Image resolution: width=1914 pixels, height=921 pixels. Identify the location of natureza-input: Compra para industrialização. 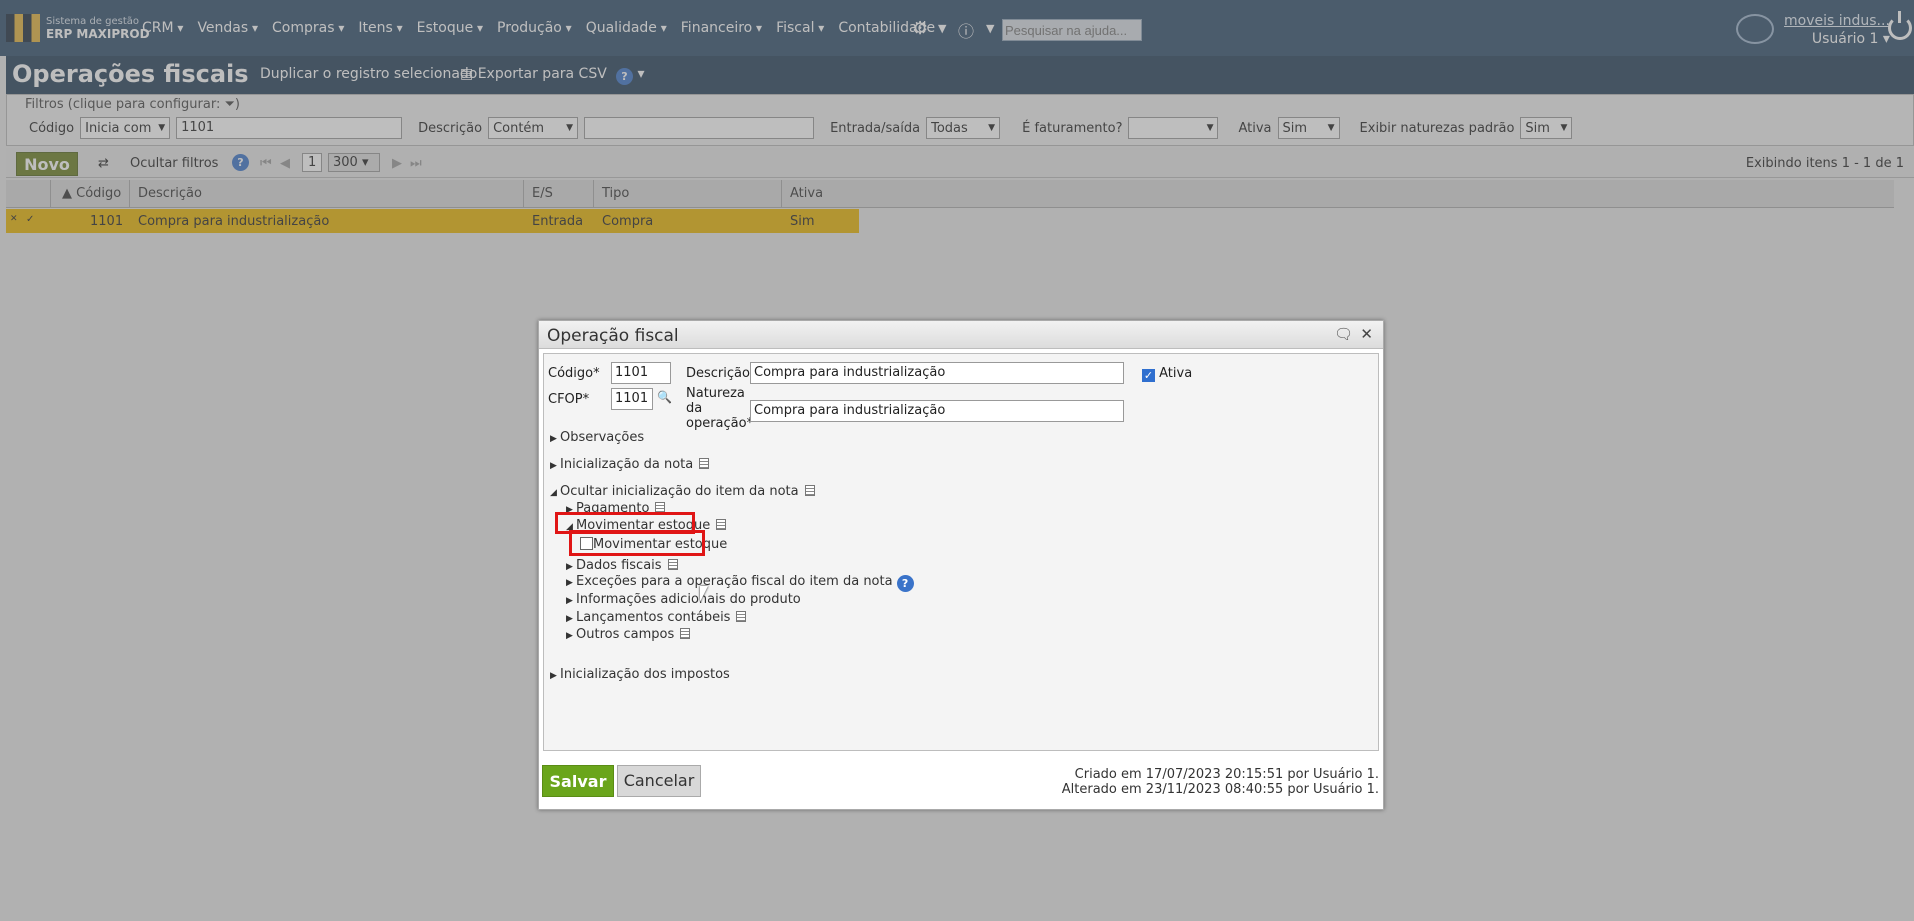
(937, 411).